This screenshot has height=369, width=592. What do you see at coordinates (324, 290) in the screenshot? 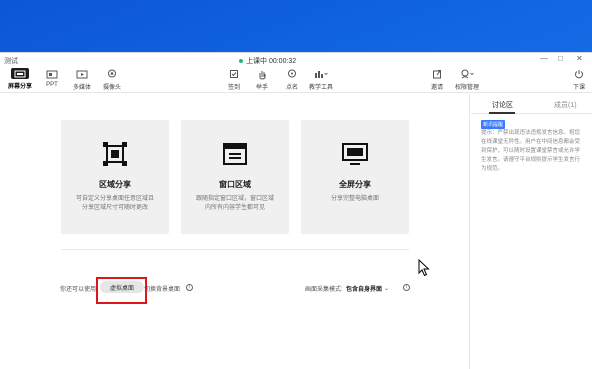
I see `capture-mode-label: 画面采集模式:` at bounding box center [324, 290].